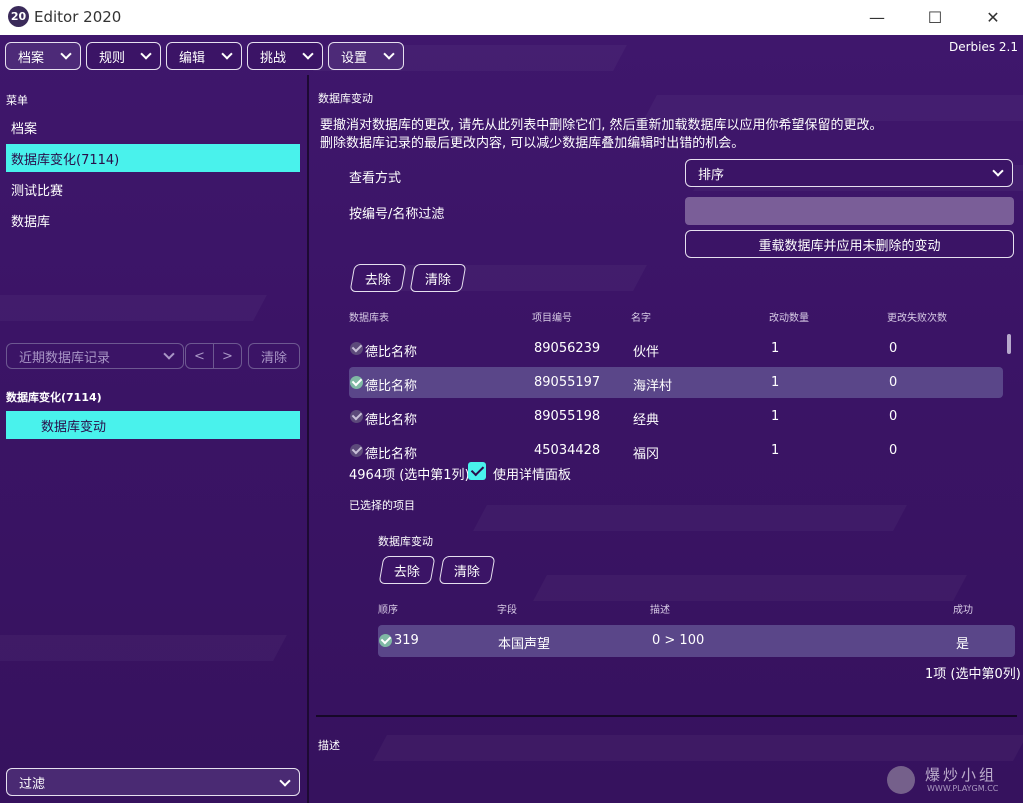 This screenshot has height=803, width=1023. I want to click on table-row: 德比名称 89056239 伙伴 1 0, so click(676, 348).